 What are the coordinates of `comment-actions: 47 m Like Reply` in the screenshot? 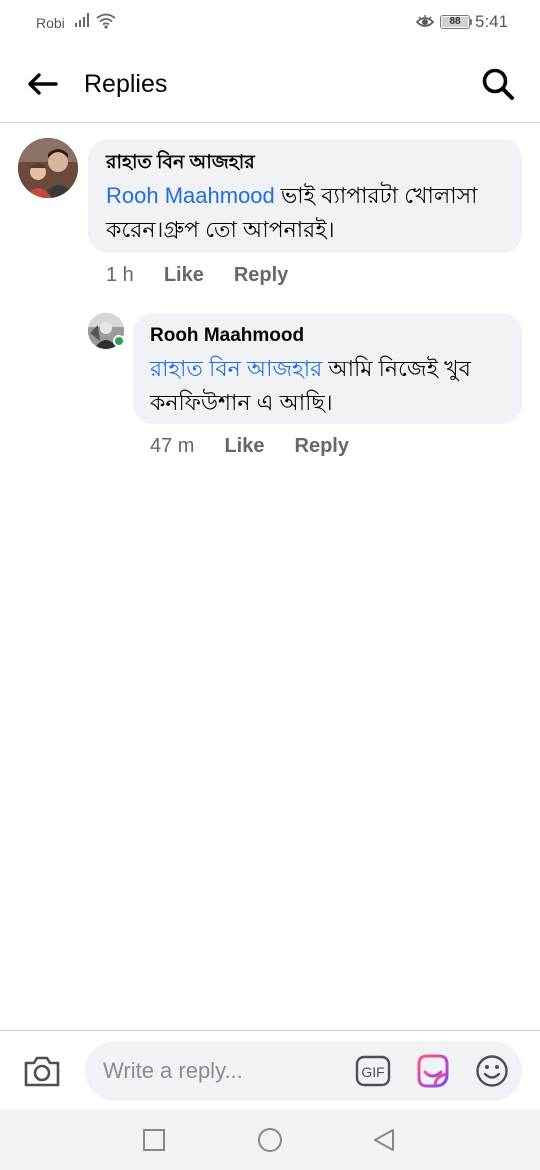 It's located at (264, 446).